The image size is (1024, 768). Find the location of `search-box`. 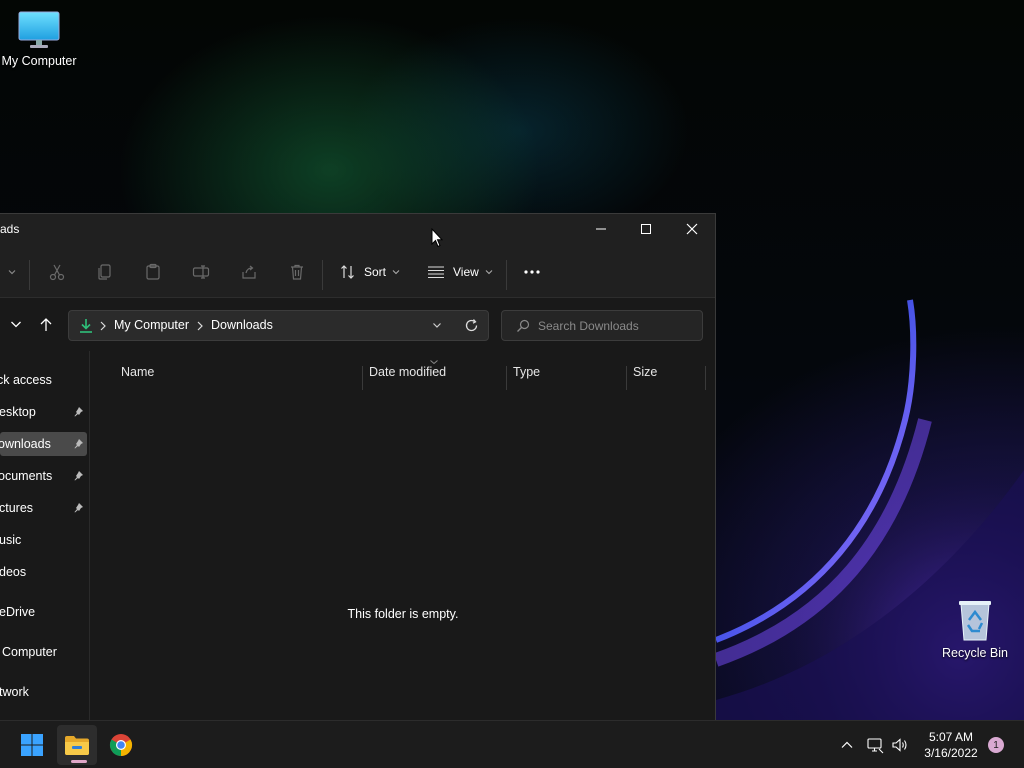

search-box is located at coordinates (602, 325).